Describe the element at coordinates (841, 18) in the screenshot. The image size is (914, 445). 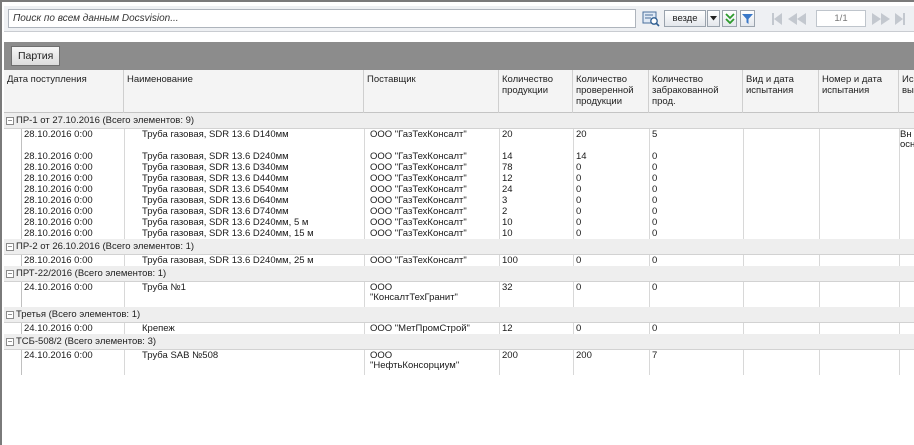
I see `page-indicator: 1/1` at that location.